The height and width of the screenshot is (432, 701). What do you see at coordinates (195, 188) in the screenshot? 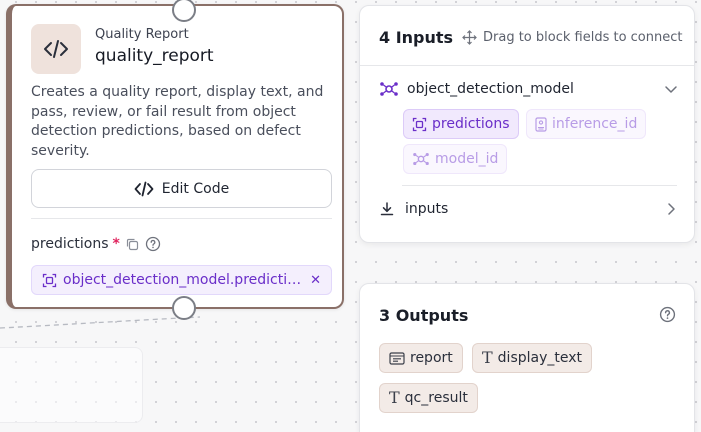
I see `edit-code-label: Edit Code` at bounding box center [195, 188].